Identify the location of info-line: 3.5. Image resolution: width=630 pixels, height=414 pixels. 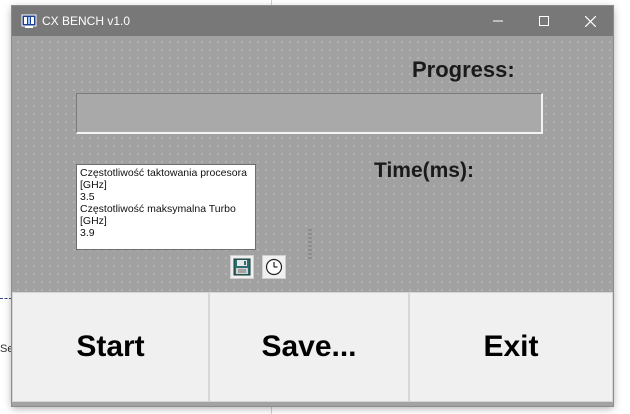
(87, 197).